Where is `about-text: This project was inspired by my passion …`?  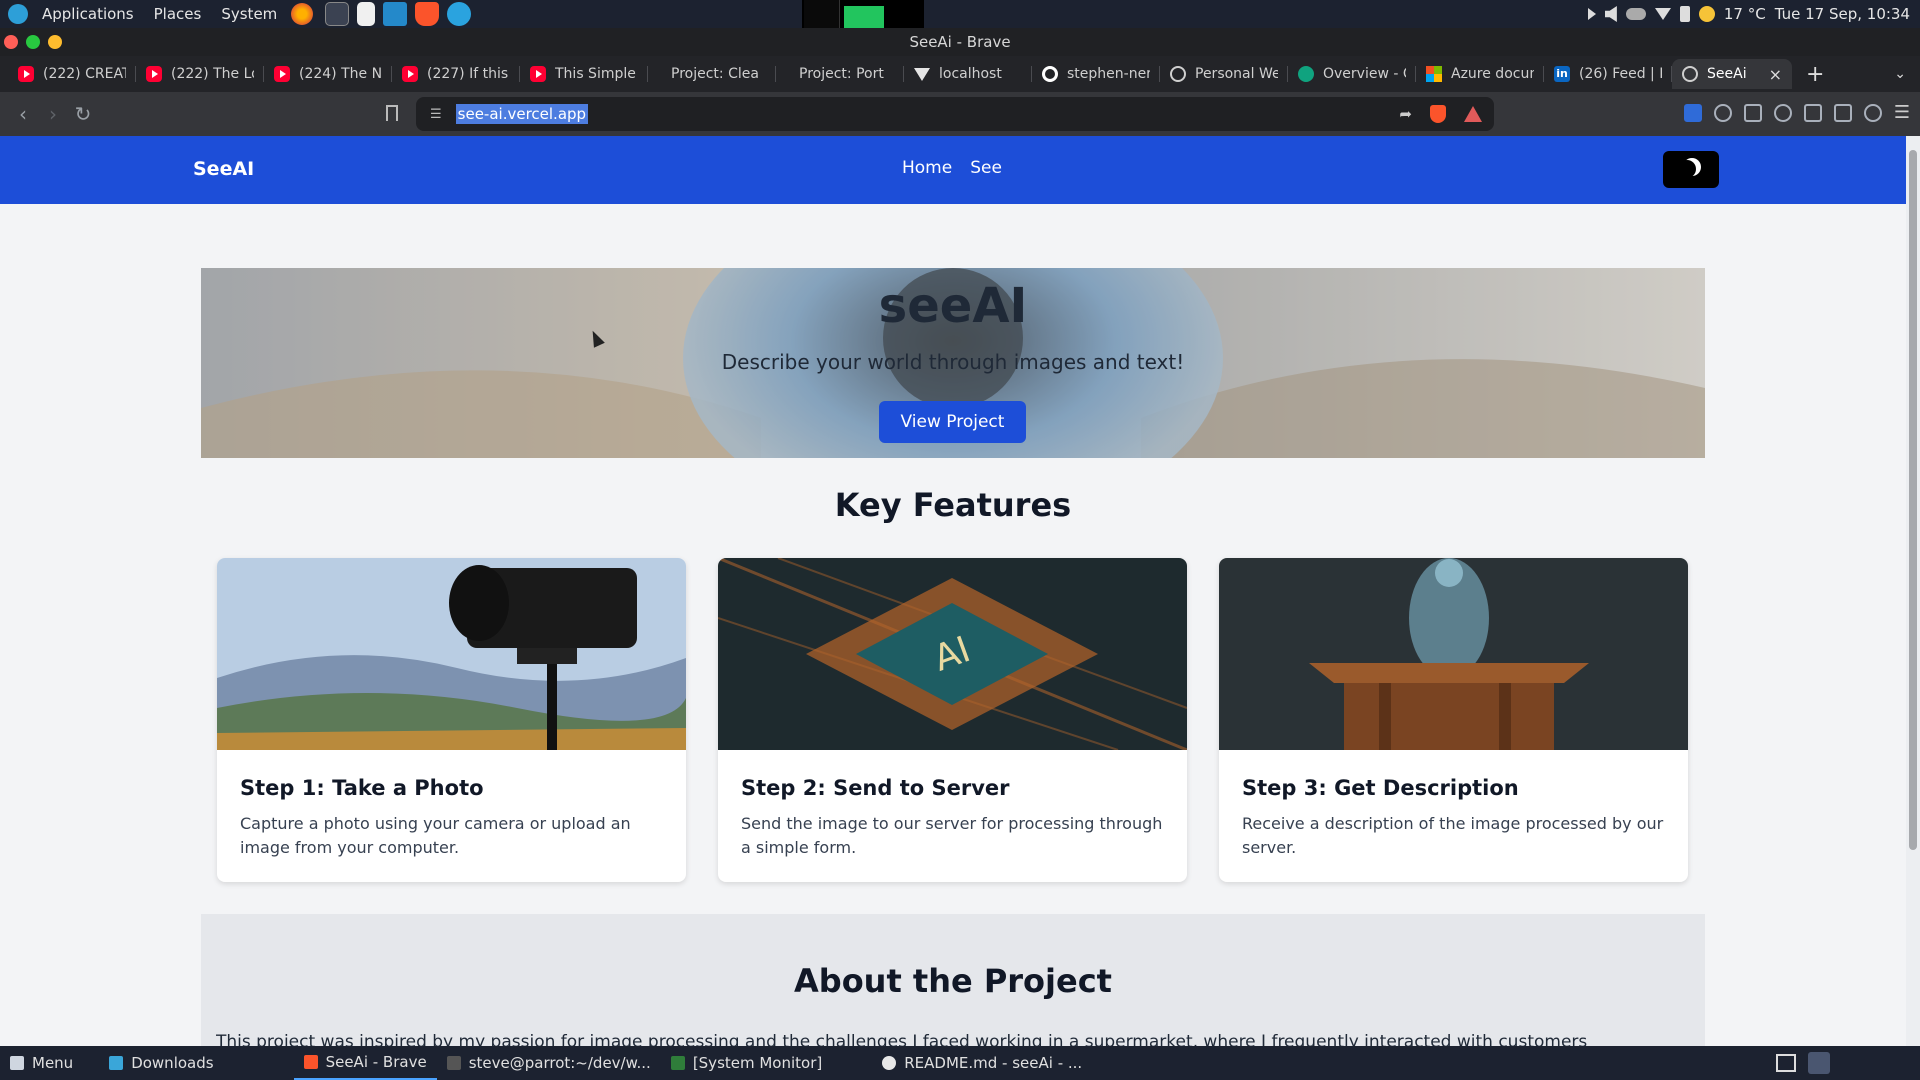
about-text: This project was inspired by my passion … is located at coordinates (902, 1039).